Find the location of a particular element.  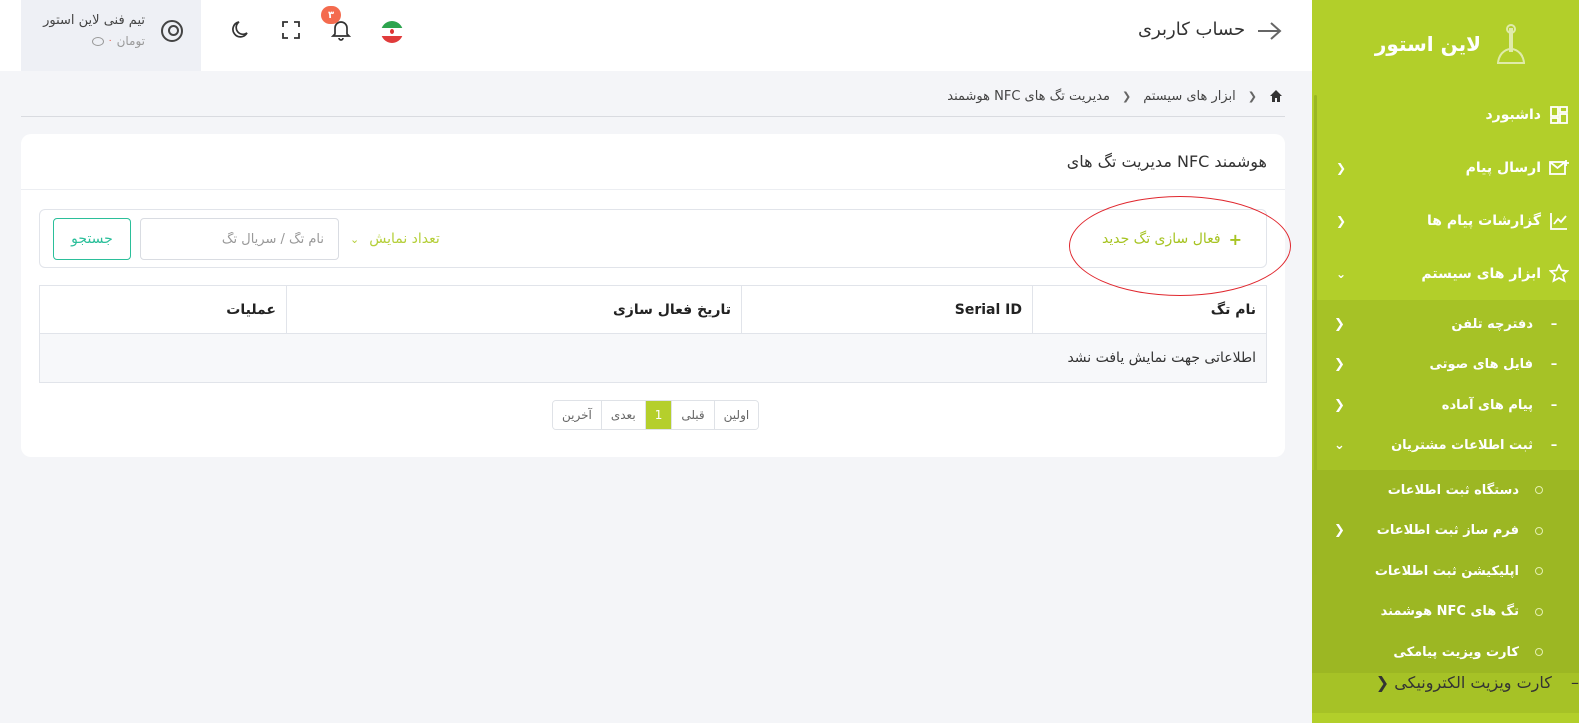

empty-table-message: اطلاعاتی جهت نمایش یافت نشد is located at coordinates (653, 358).